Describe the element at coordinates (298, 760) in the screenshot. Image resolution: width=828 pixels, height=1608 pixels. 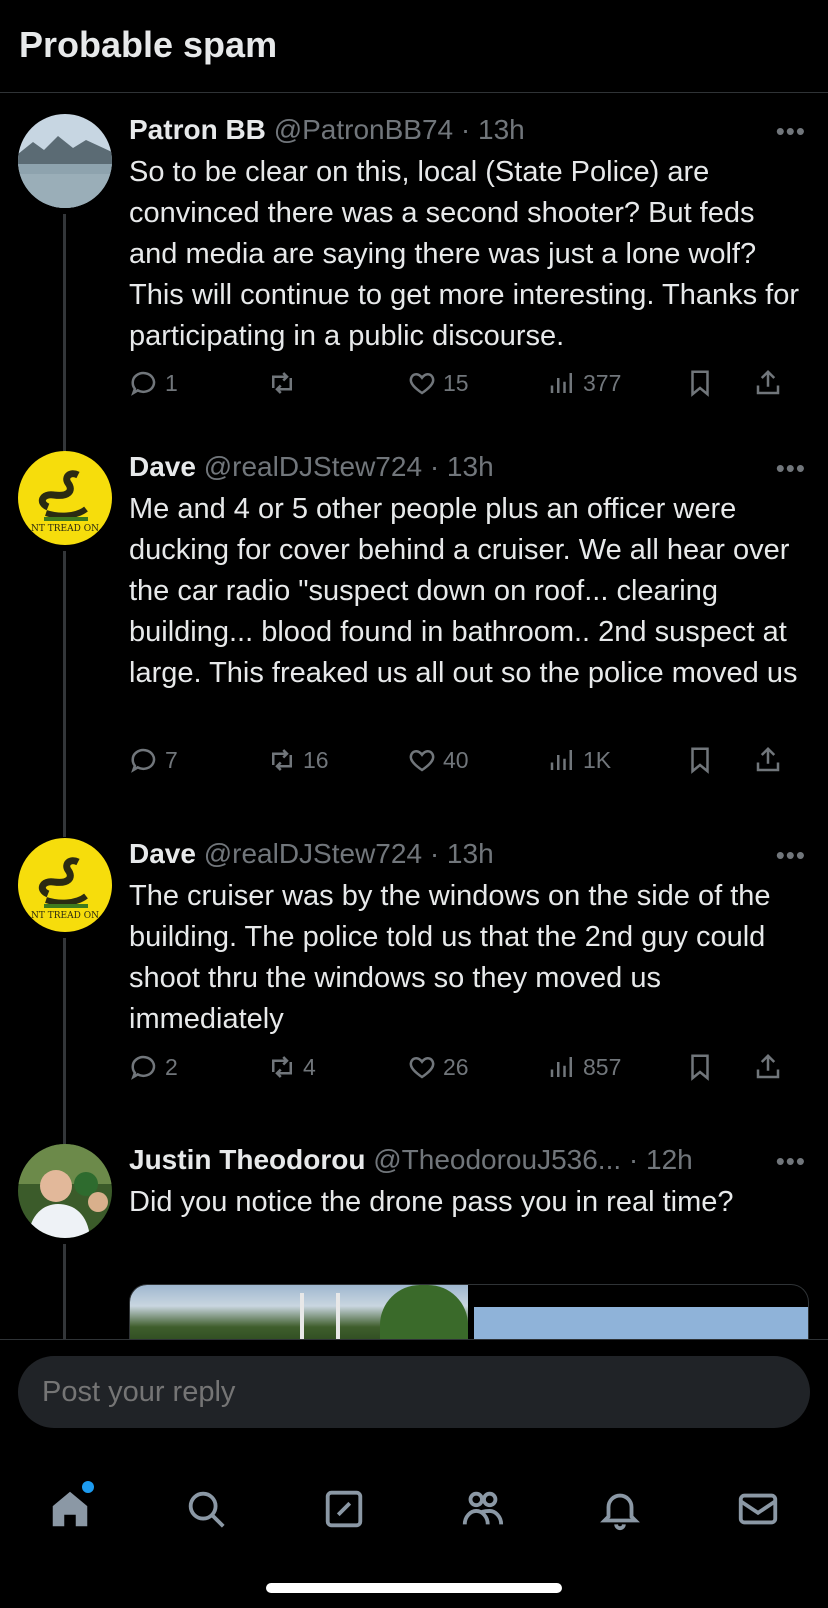
I see `repost-button: 16` at that location.